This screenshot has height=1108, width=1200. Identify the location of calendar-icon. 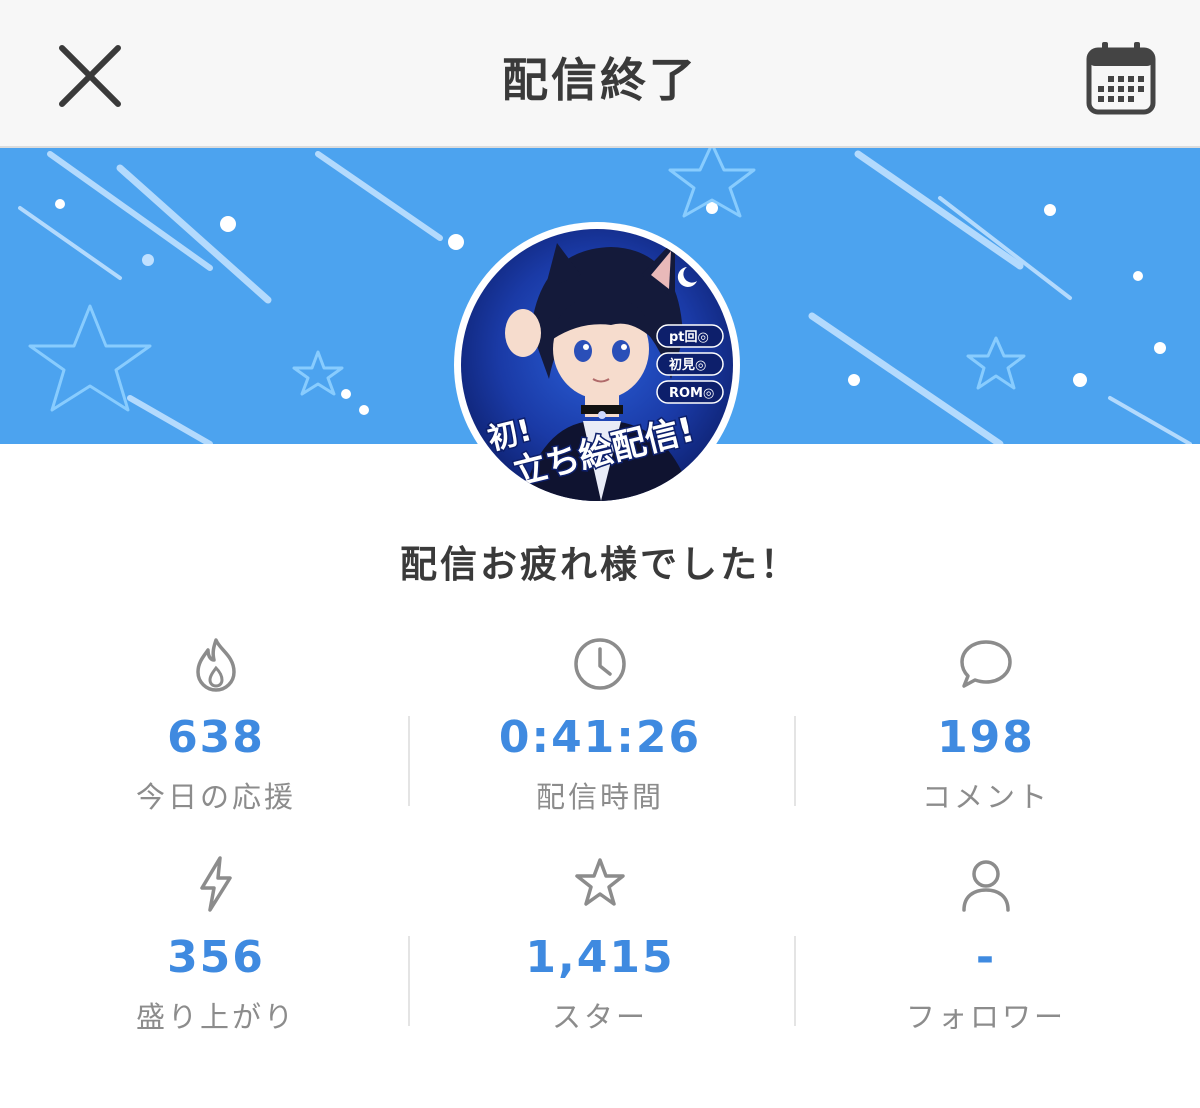
(1121, 78).